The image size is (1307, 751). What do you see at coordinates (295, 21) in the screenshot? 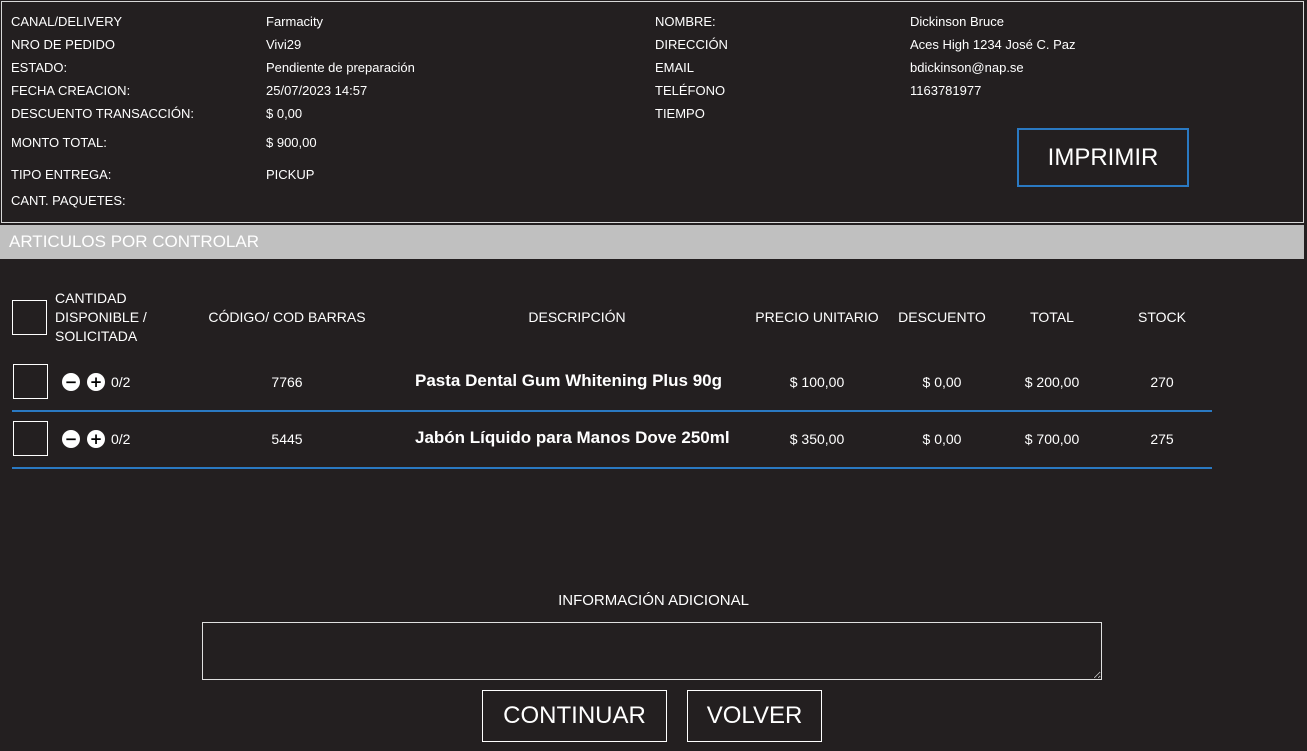
I see `canal-value: Farmacity` at bounding box center [295, 21].